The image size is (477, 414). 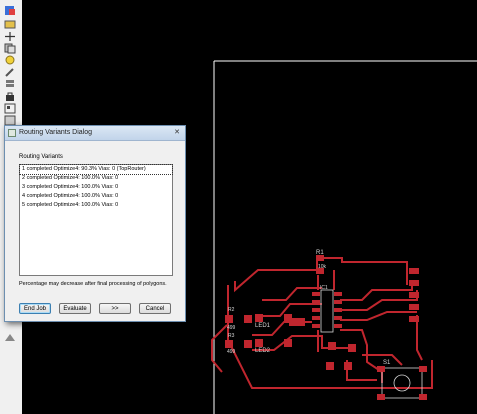 What do you see at coordinates (10, 35) in the screenshot?
I see `move-icon` at bounding box center [10, 35].